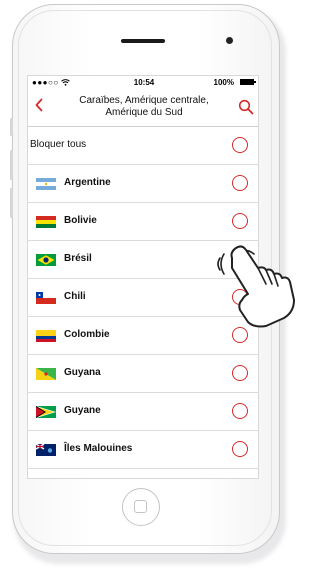 This screenshot has height=568, width=320. I want to click on country-row-bolivie: Bolivie, so click(143, 222).